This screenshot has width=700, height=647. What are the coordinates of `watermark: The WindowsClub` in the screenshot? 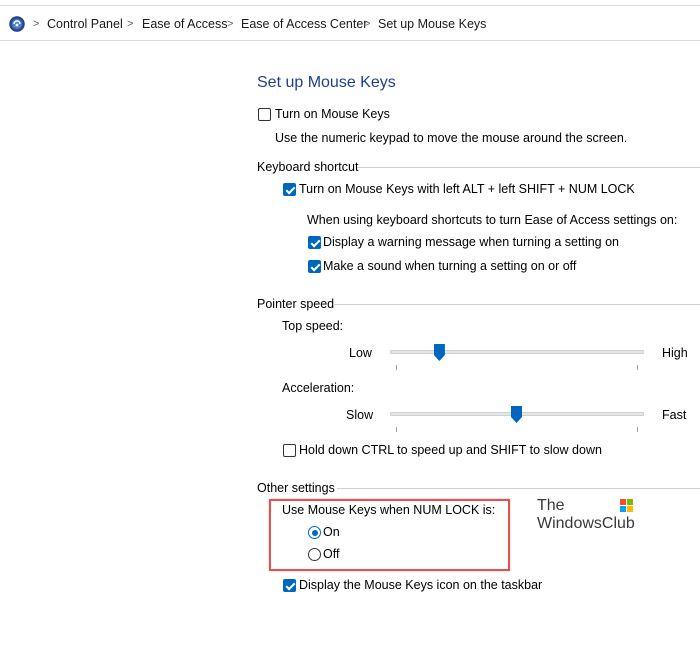 It's located at (586, 515).